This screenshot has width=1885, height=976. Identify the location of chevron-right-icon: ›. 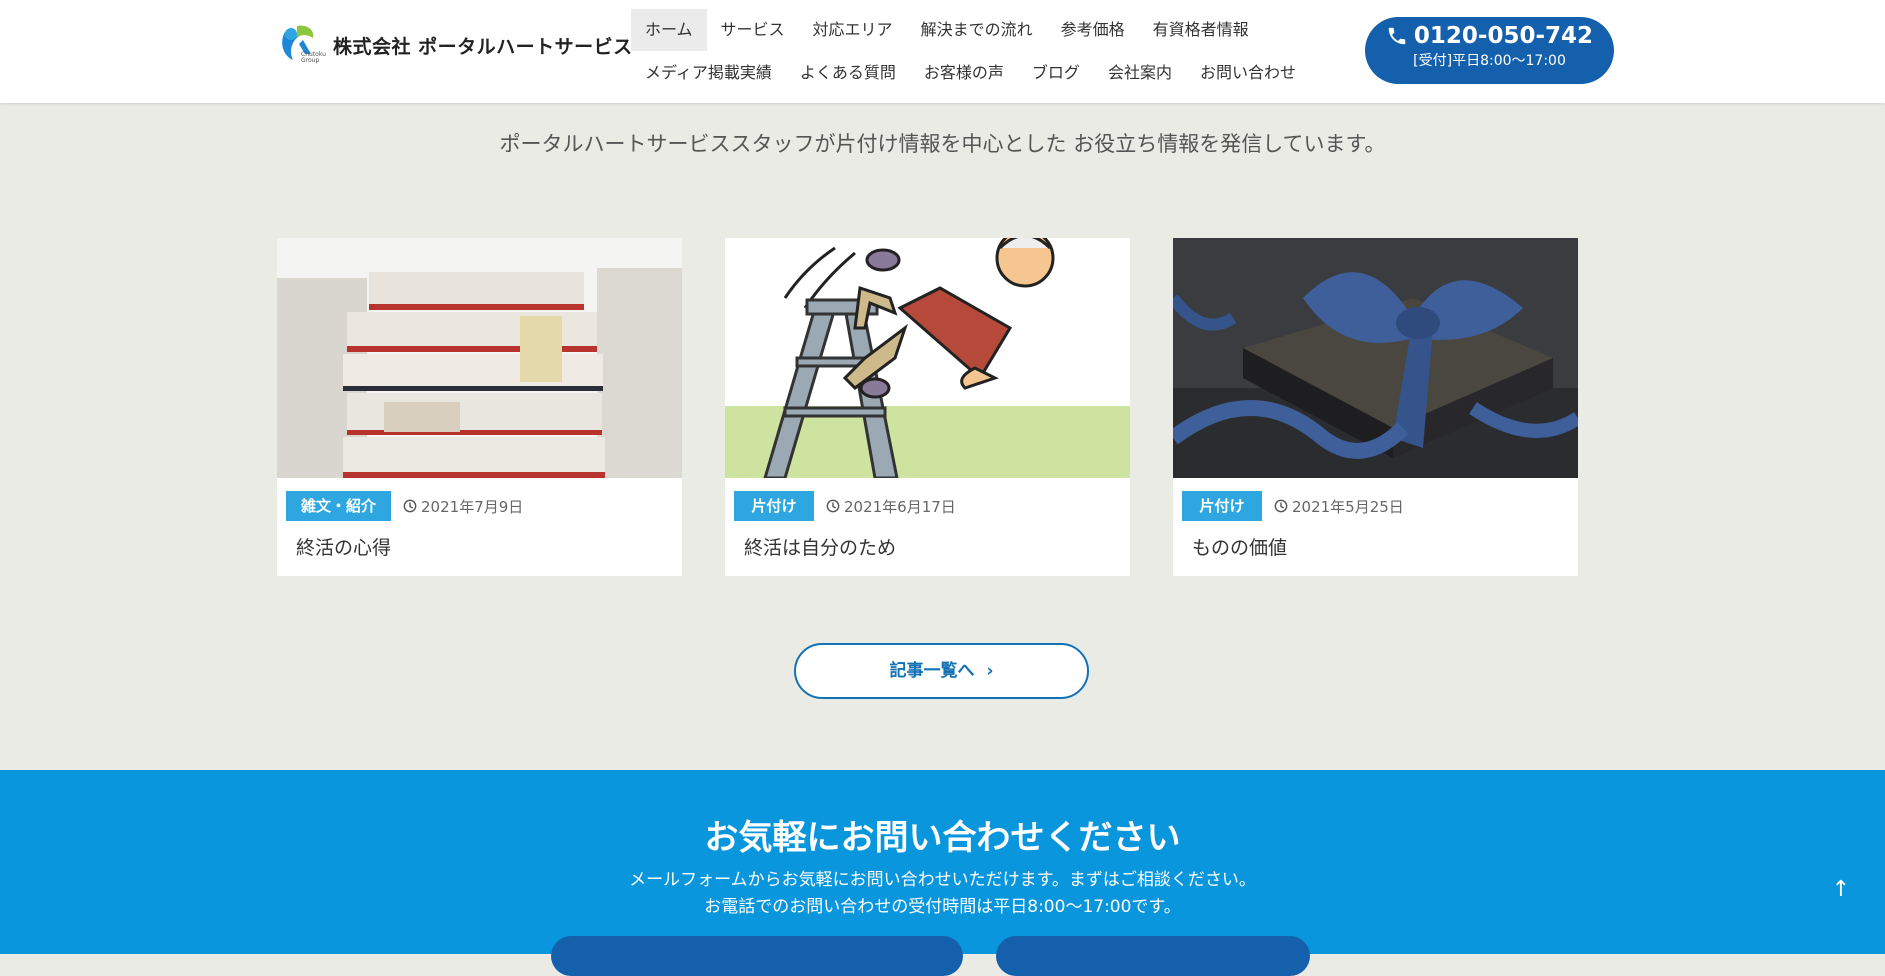
(990, 671).